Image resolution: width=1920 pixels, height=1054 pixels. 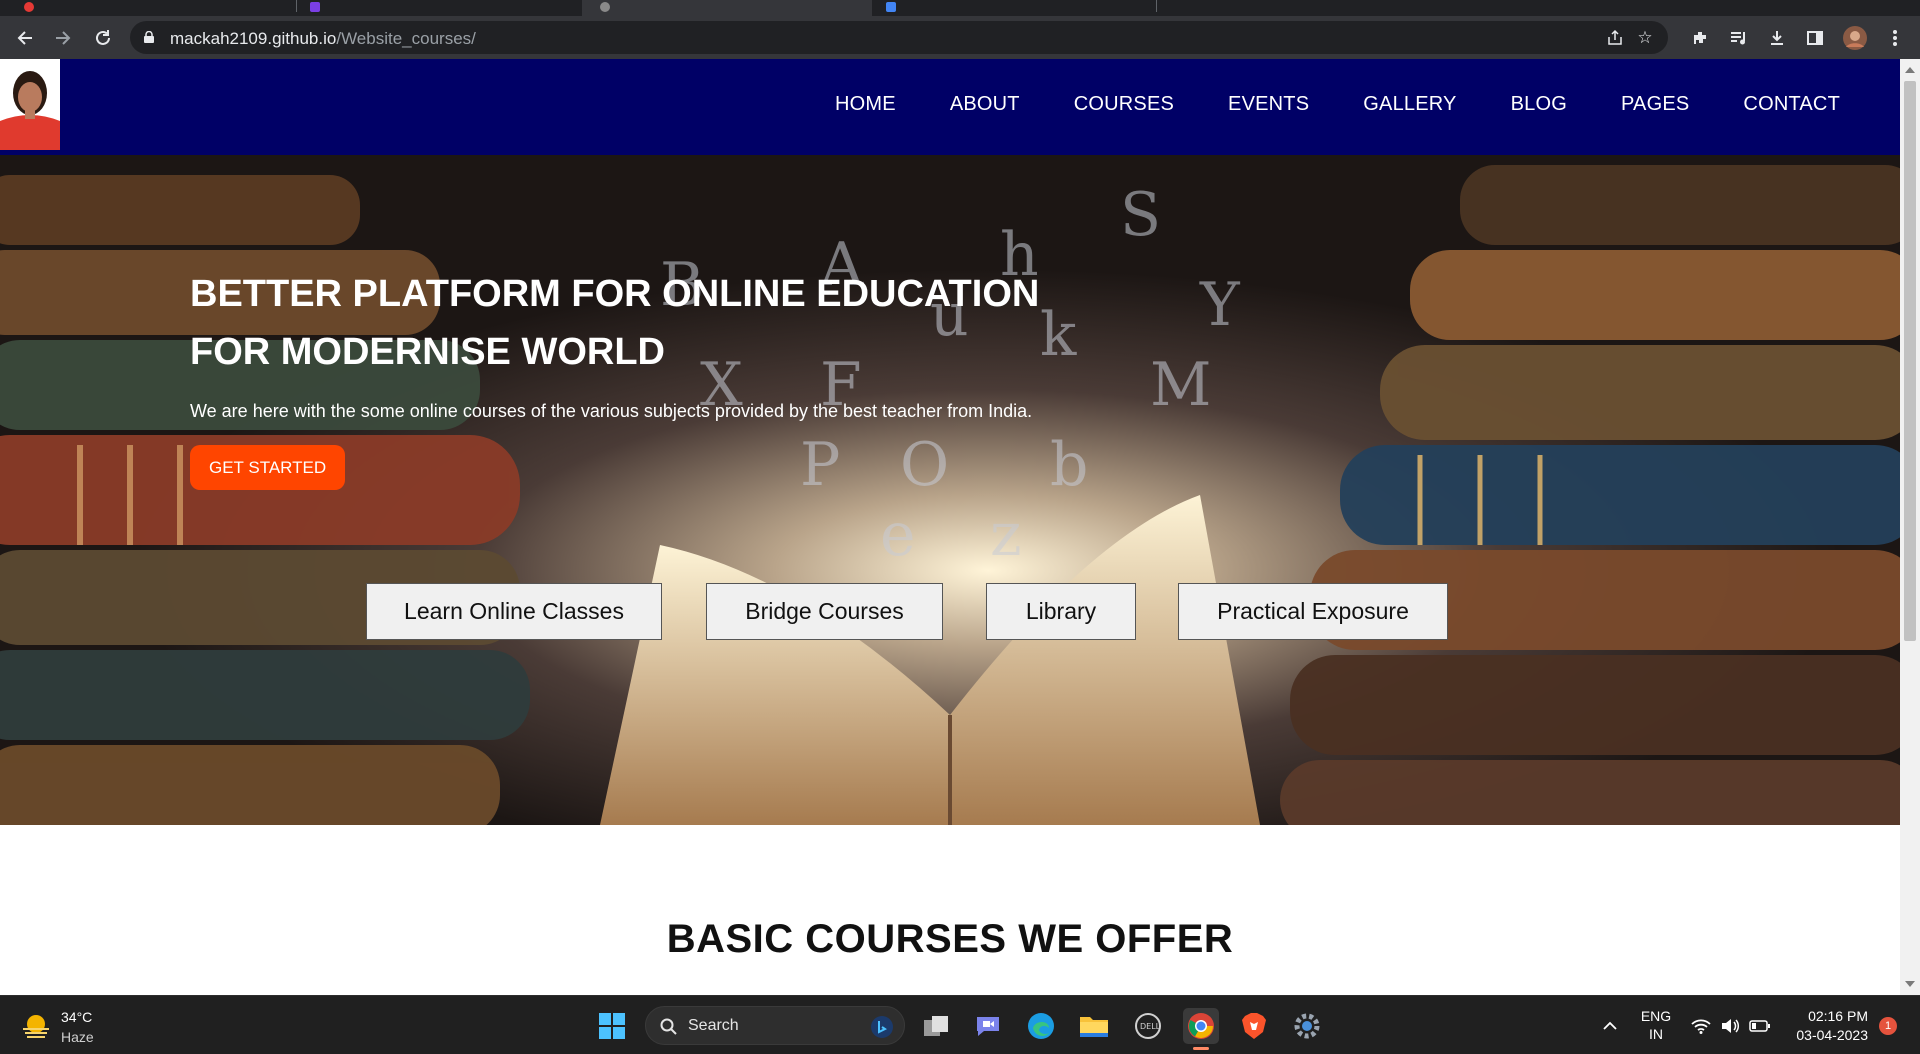 What do you see at coordinates (950, 939) in the screenshot?
I see `courses-section-title: BASIC COURSES WE OFFER` at bounding box center [950, 939].